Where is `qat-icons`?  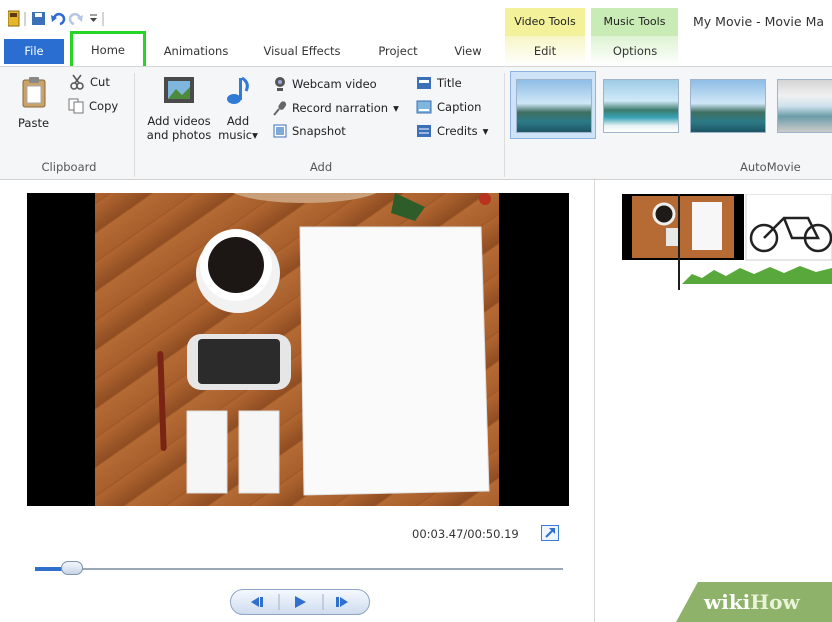
qat-icons is located at coordinates (55, 18).